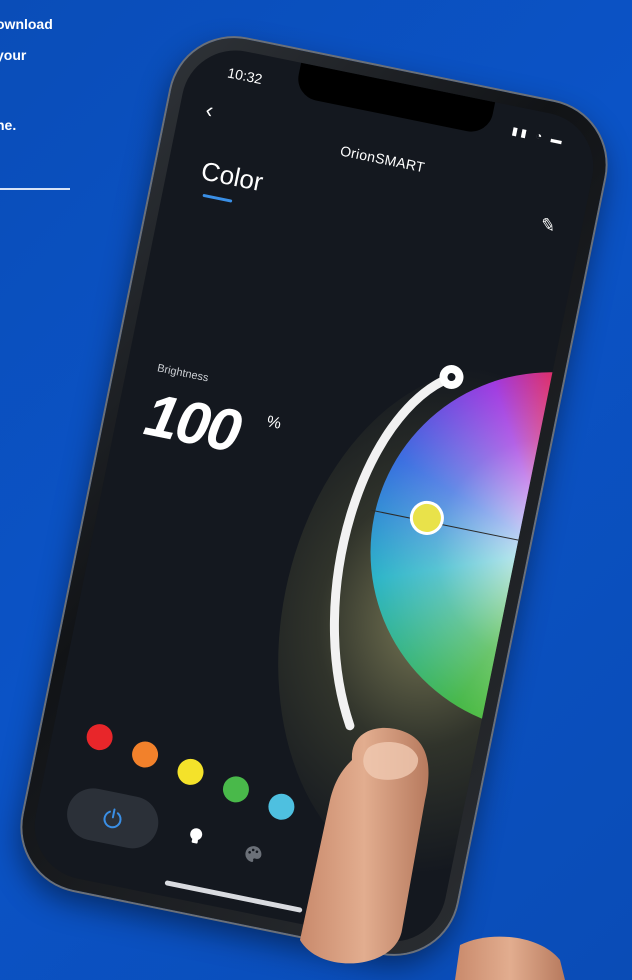  What do you see at coordinates (510, 958) in the screenshot?
I see `knuckle` at bounding box center [510, 958].